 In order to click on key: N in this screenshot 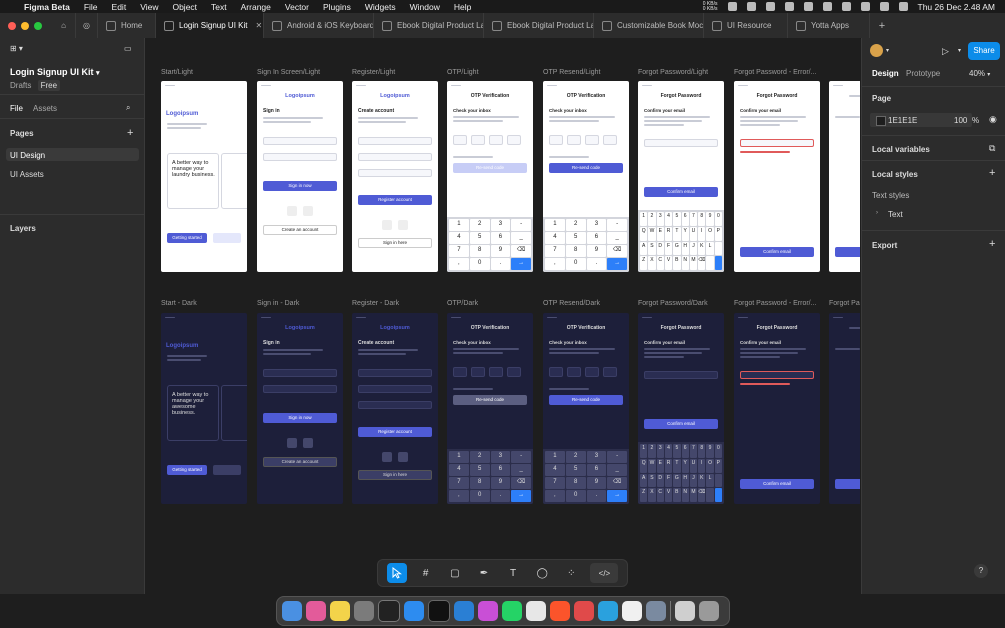, I will do `click(685, 495)`.